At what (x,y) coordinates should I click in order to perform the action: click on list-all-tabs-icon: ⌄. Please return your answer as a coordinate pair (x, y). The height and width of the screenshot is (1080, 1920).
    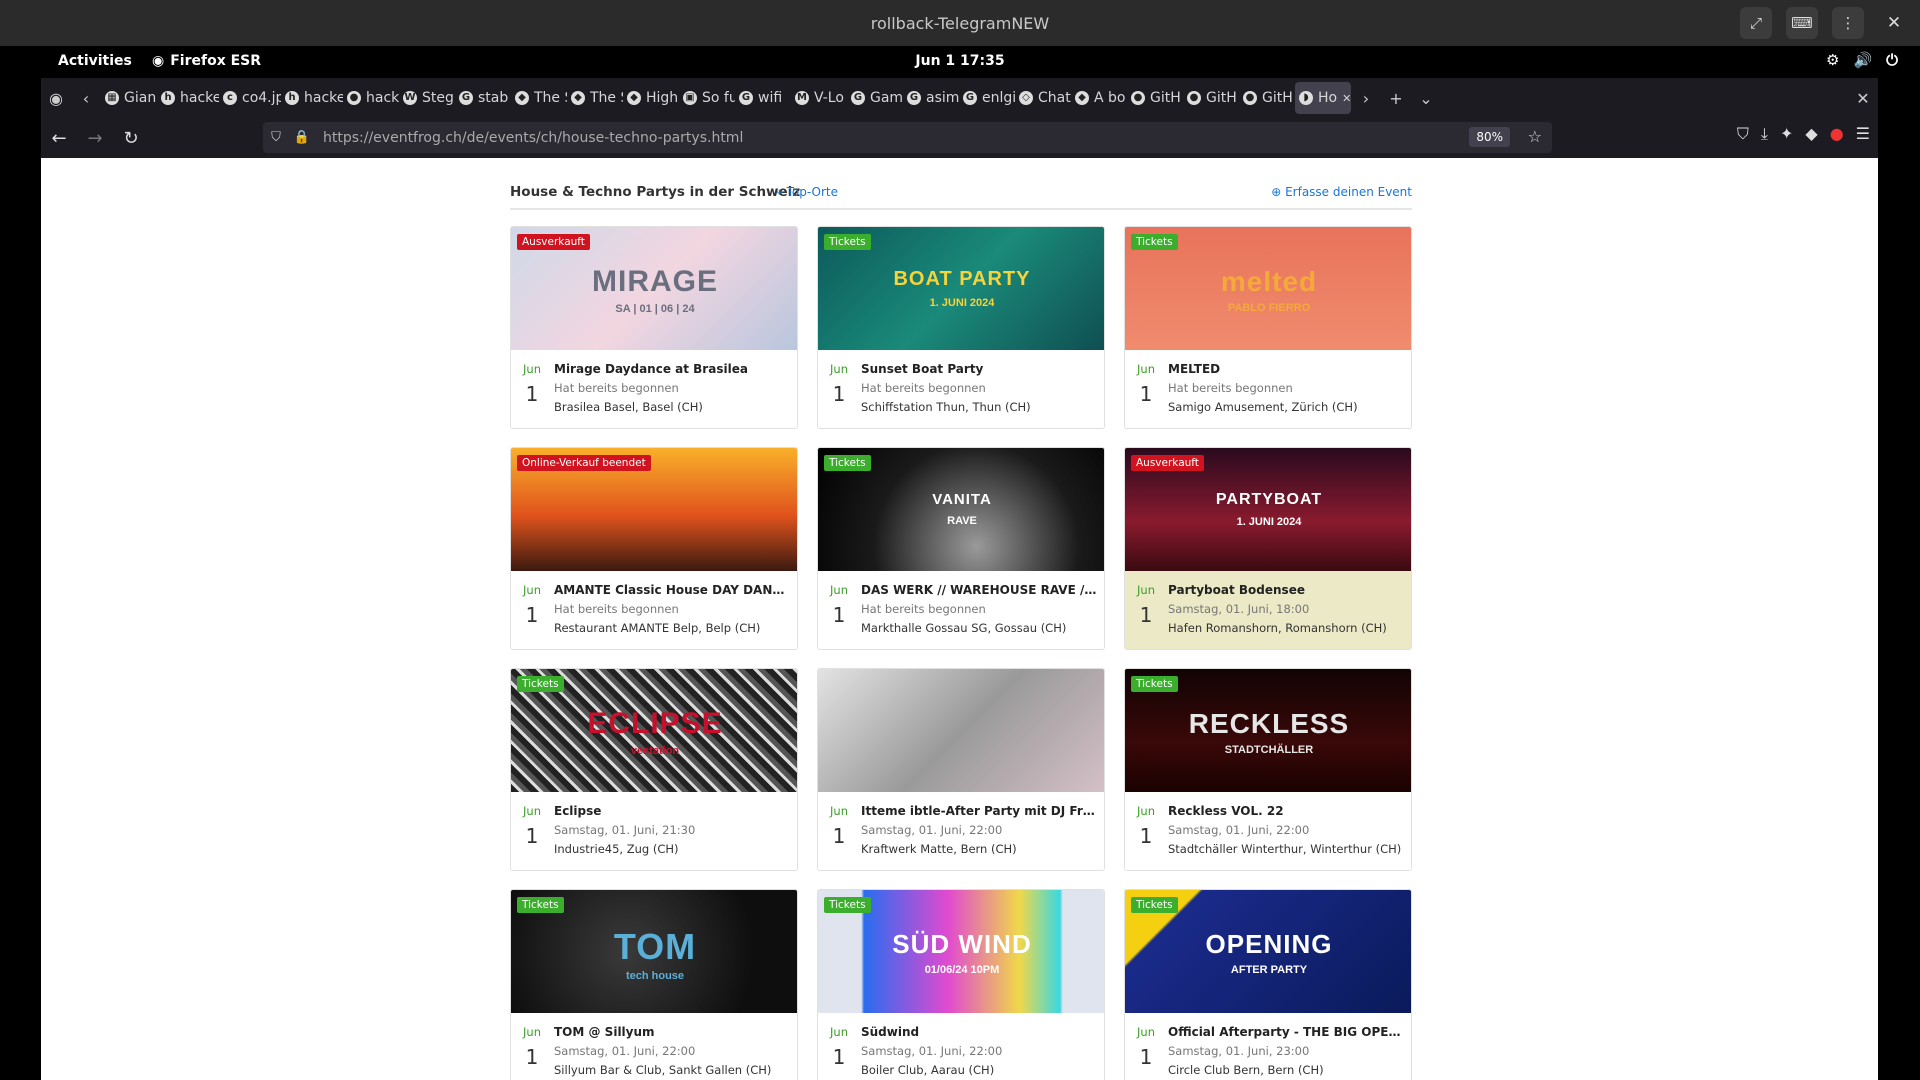
    Looking at the image, I should click on (1426, 98).